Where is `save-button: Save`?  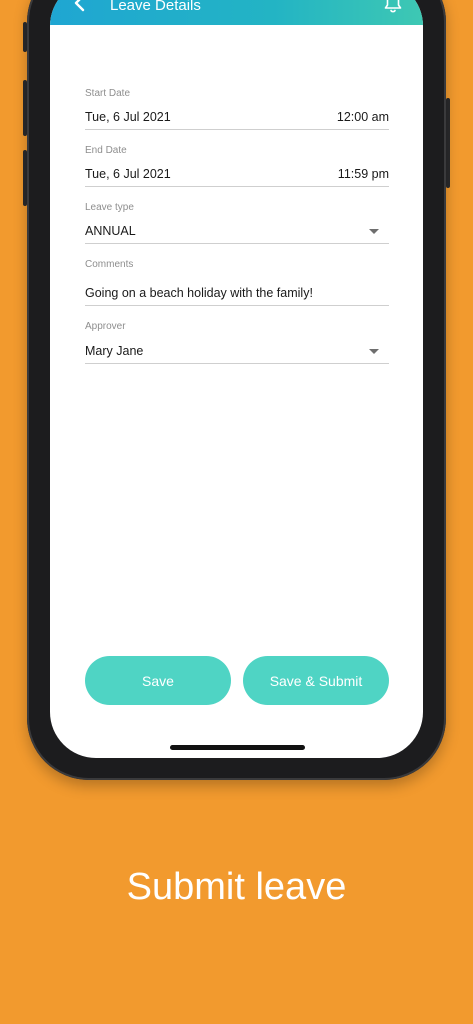
save-button: Save is located at coordinates (158, 680).